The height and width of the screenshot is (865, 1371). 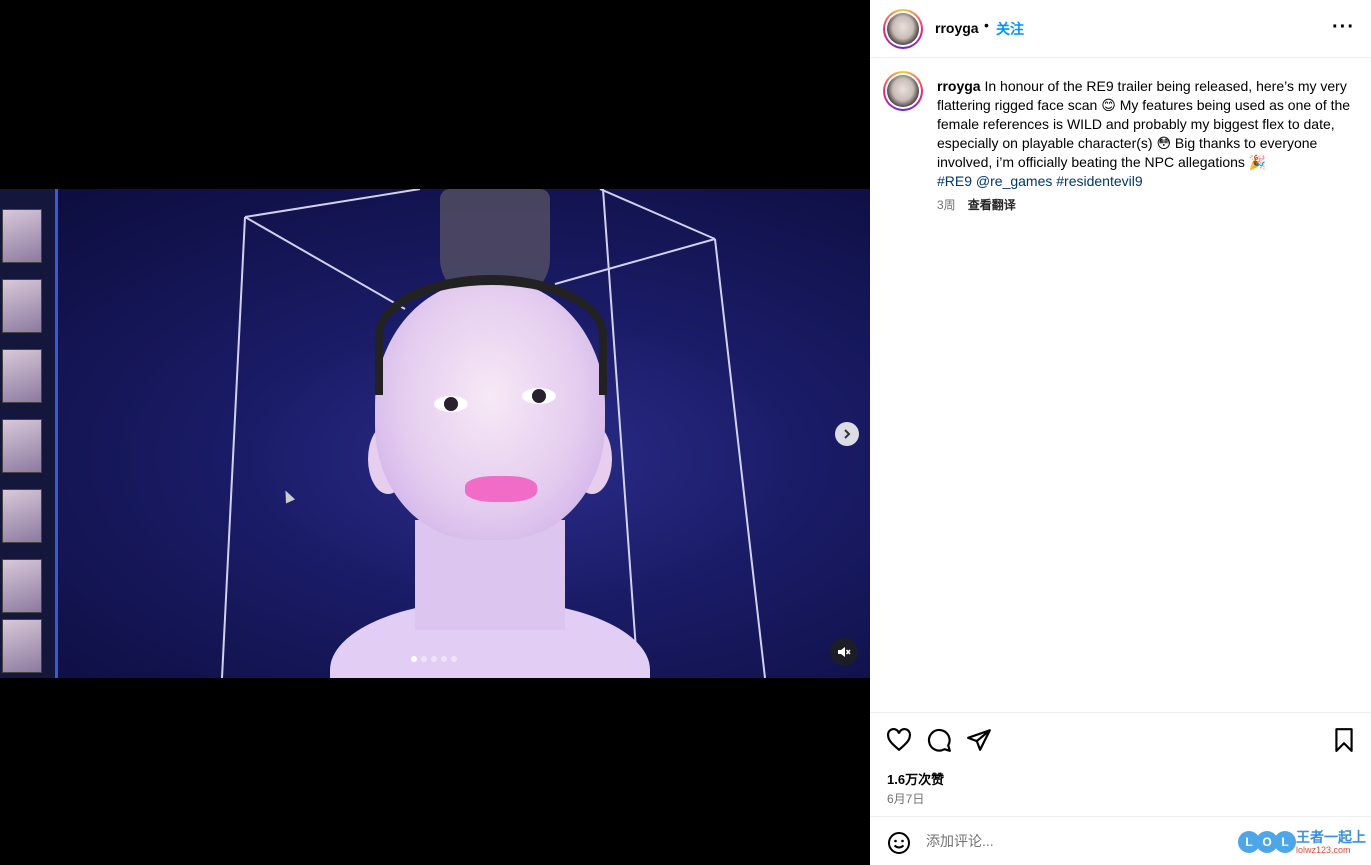 I want to click on speaker-muted-icon, so click(x=844, y=652).